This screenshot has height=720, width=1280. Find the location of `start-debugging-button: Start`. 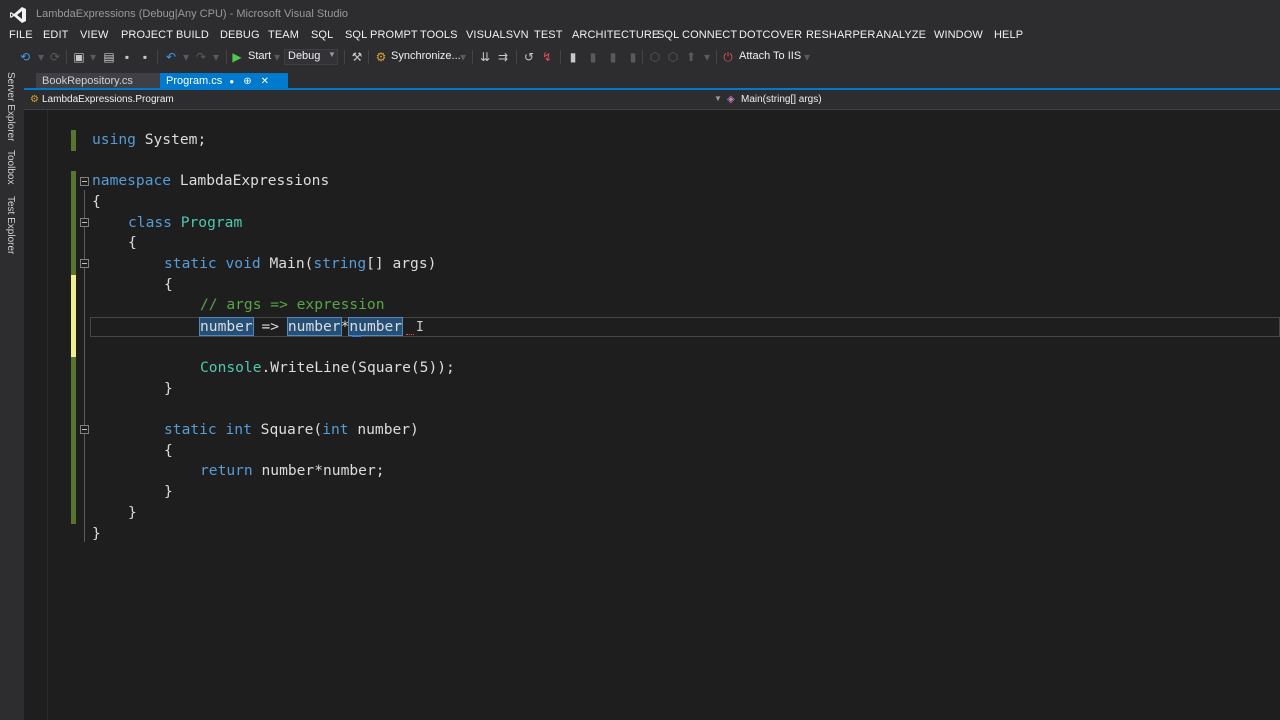

start-debugging-button: Start is located at coordinates (259, 56).